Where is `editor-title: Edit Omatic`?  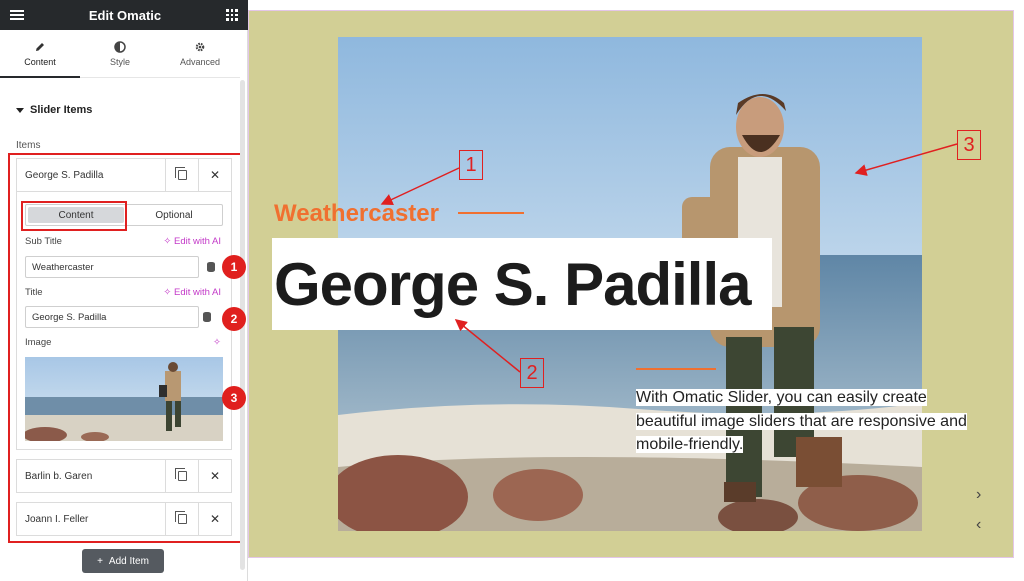 editor-title: Edit Omatic is located at coordinates (125, 15).